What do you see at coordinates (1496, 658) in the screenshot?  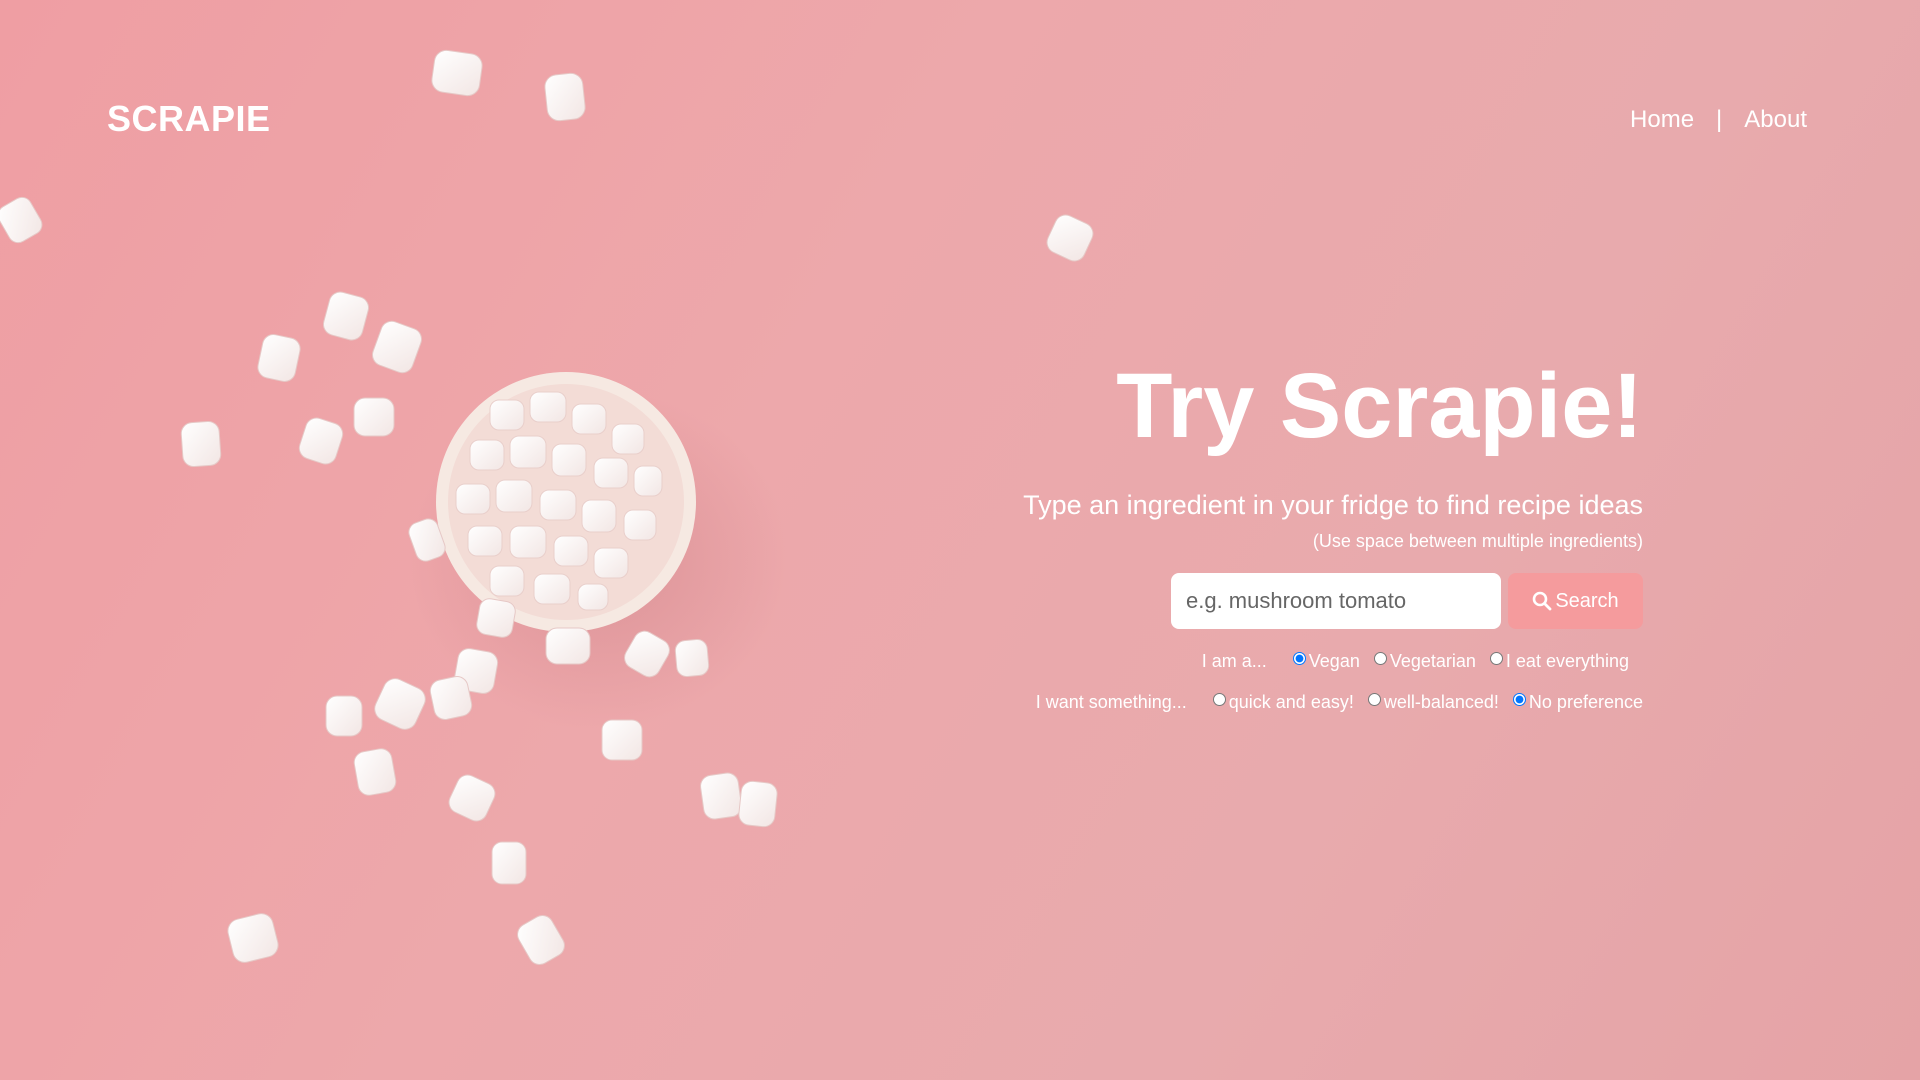 I see `diet-everything-radio` at bounding box center [1496, 658].